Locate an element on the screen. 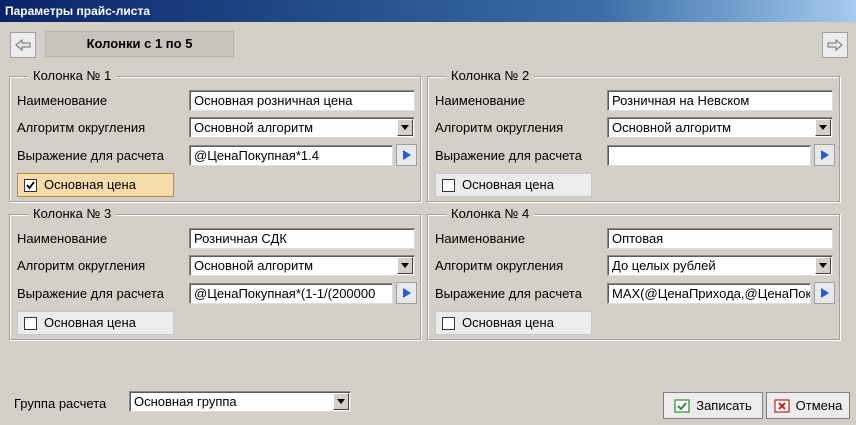 The width and height of the screenshot is (856, 425). column-4-expression-button is located at coordinates (824, 293).